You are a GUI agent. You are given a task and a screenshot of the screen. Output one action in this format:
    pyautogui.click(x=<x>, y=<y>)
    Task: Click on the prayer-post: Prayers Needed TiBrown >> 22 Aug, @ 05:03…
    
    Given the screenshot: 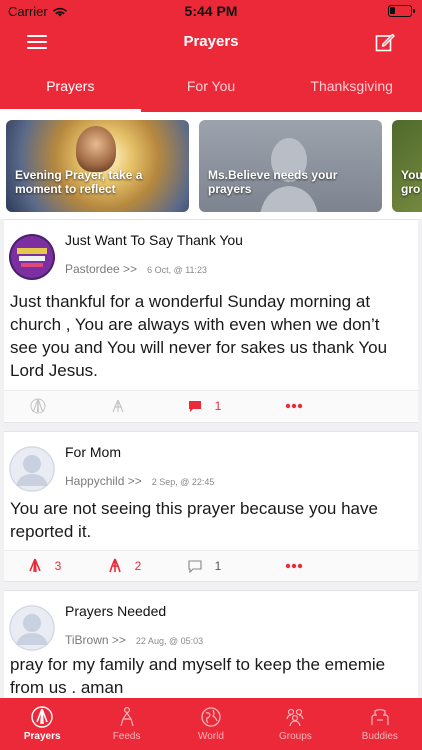 What is the action you would take?
    pyautogui.click(x=211, y=644)
    